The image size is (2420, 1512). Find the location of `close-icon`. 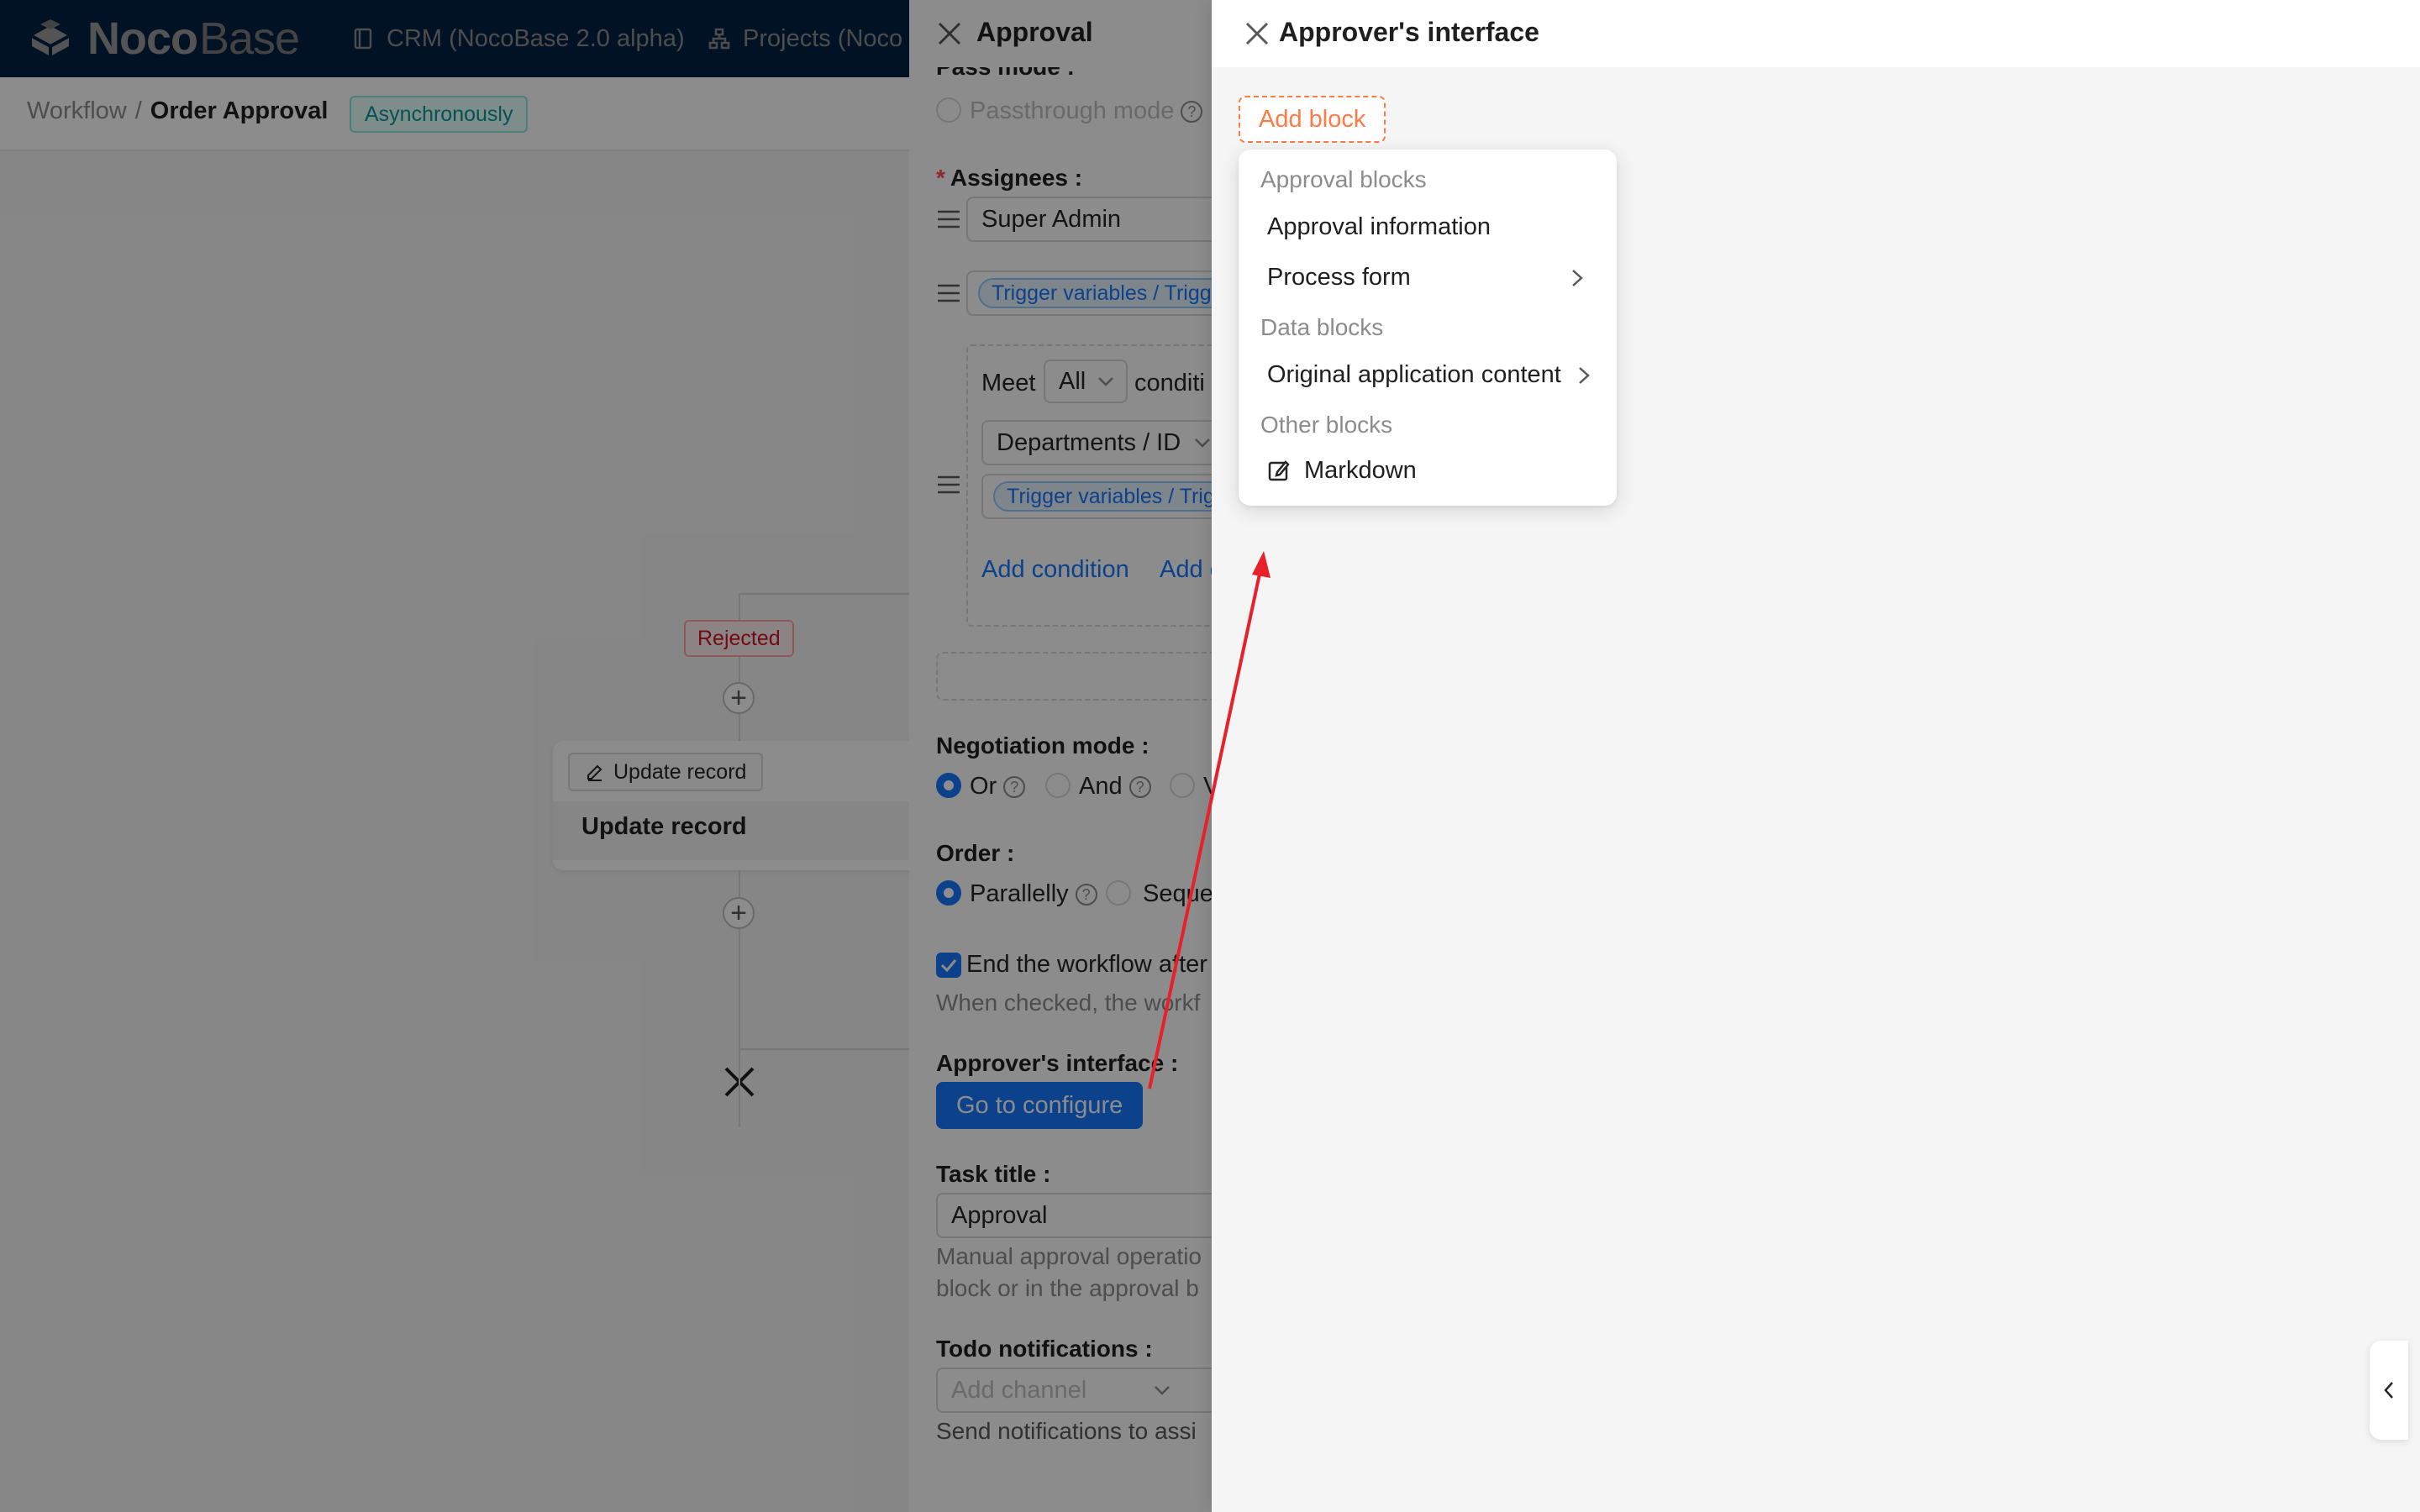

close-icon is located at coordinates (1257, 33).